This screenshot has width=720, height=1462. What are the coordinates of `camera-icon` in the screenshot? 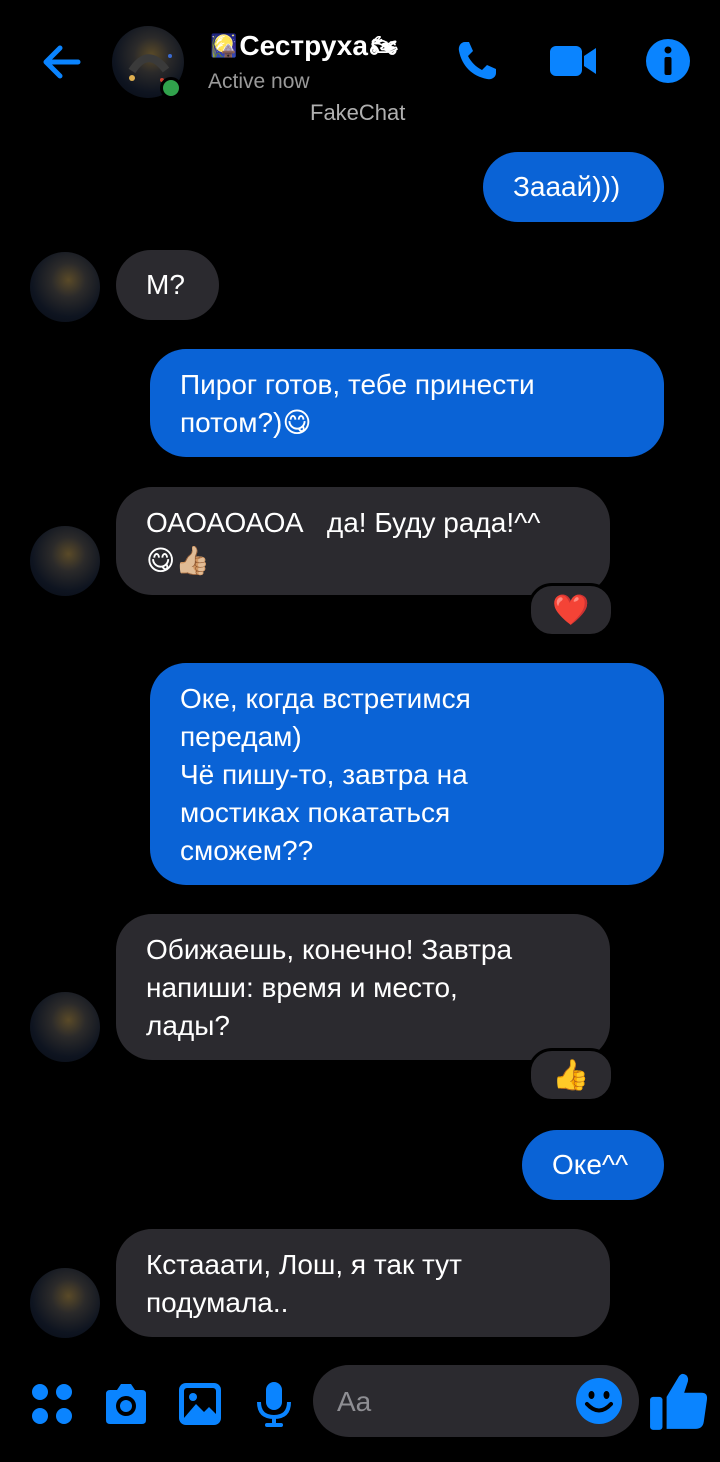 It's located at (126, 1404).